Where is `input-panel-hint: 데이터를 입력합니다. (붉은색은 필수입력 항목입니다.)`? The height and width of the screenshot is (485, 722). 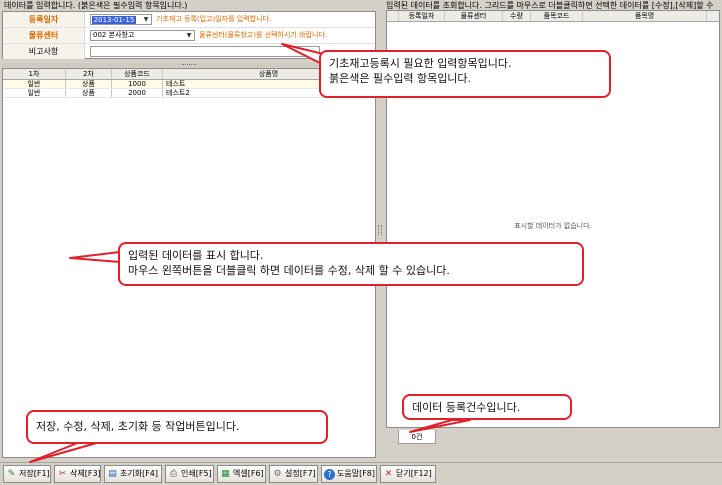 input-panel-hint: 데이터를 입력합니다. (붉은색은 필수입력 항목입니다.) is located at coordinates (96, 5).